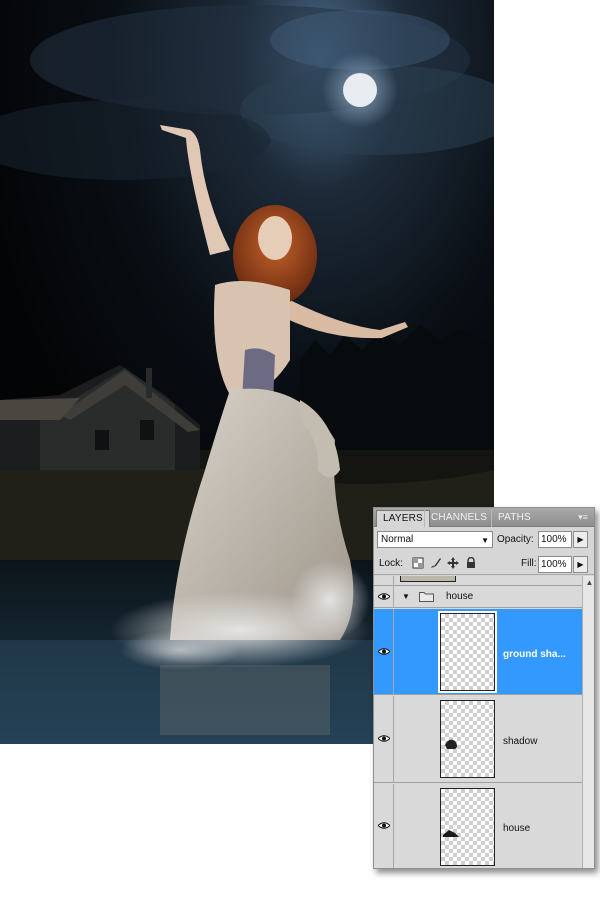  Describe the element at coordinates (458, 518) in the screenshot. I see `tab-channels: CHANNELS` at that location.